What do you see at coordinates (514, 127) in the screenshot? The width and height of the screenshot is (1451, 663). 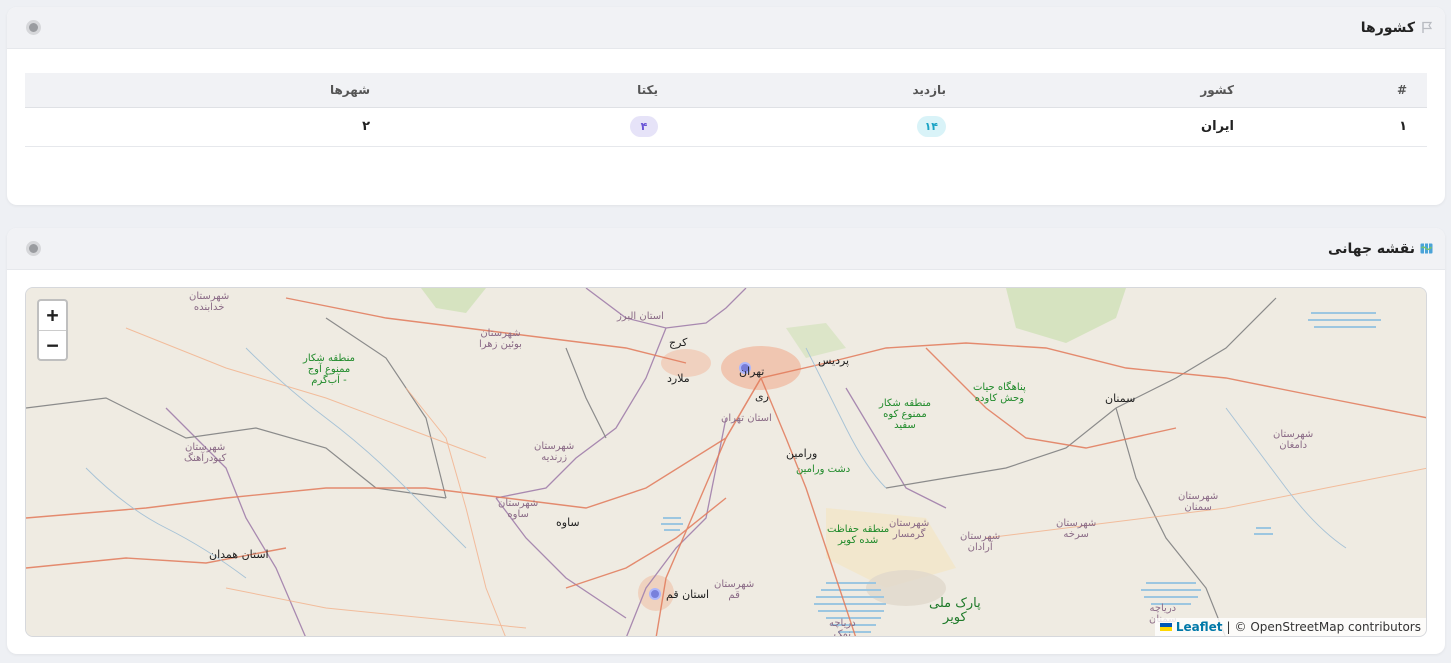 I see `row-unique-cell: ۴` at bounding box center [514, 127].